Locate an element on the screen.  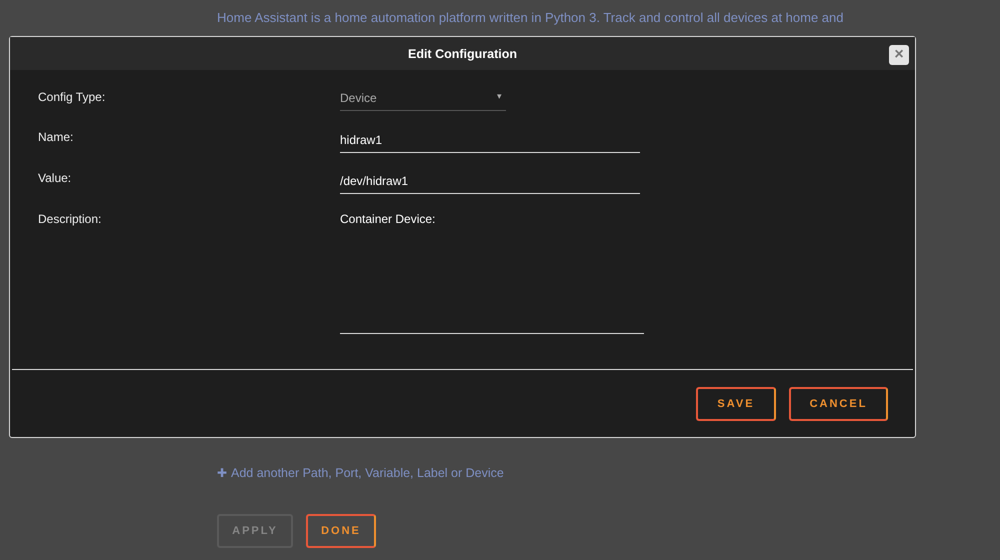
config-type-select: Device ▾ is located at coordinates (423, 99).